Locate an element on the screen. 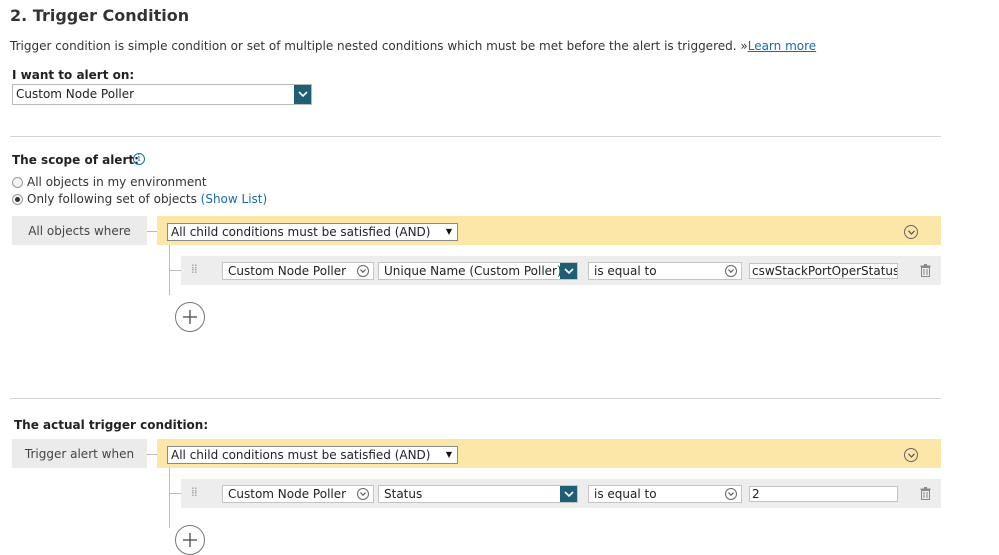  scope-field-value: Unique Name (Custom Poller) is located at coordinates (473, 271).